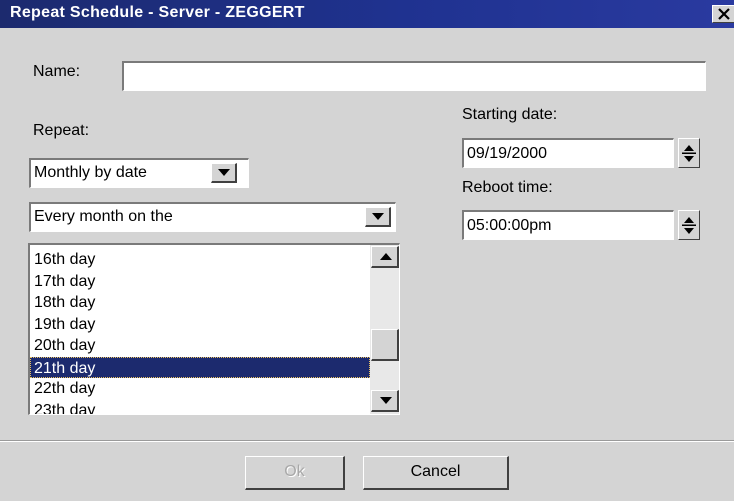 The width and height of the screenshot is (734, 501). What do you see at coordinates (61, 130) in the screenshot?
I see `repeat-label: Repeat:` at bounding box center [61, 130].